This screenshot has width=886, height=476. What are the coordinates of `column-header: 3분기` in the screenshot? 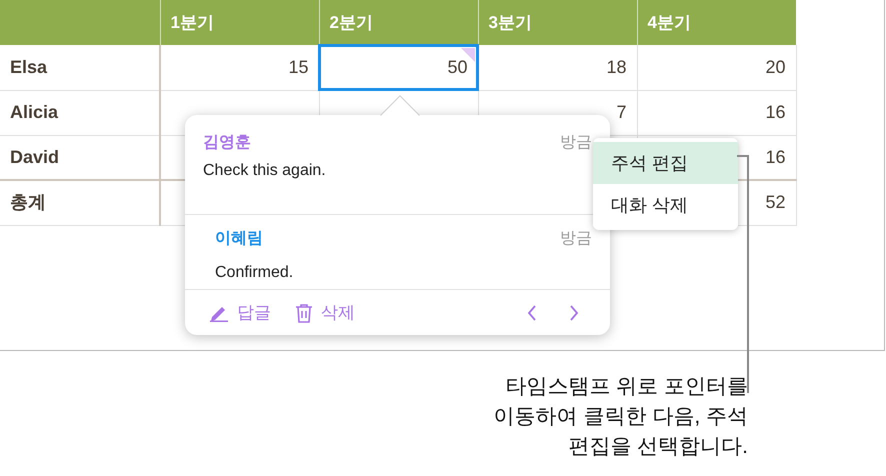 It's located at (557, 22).